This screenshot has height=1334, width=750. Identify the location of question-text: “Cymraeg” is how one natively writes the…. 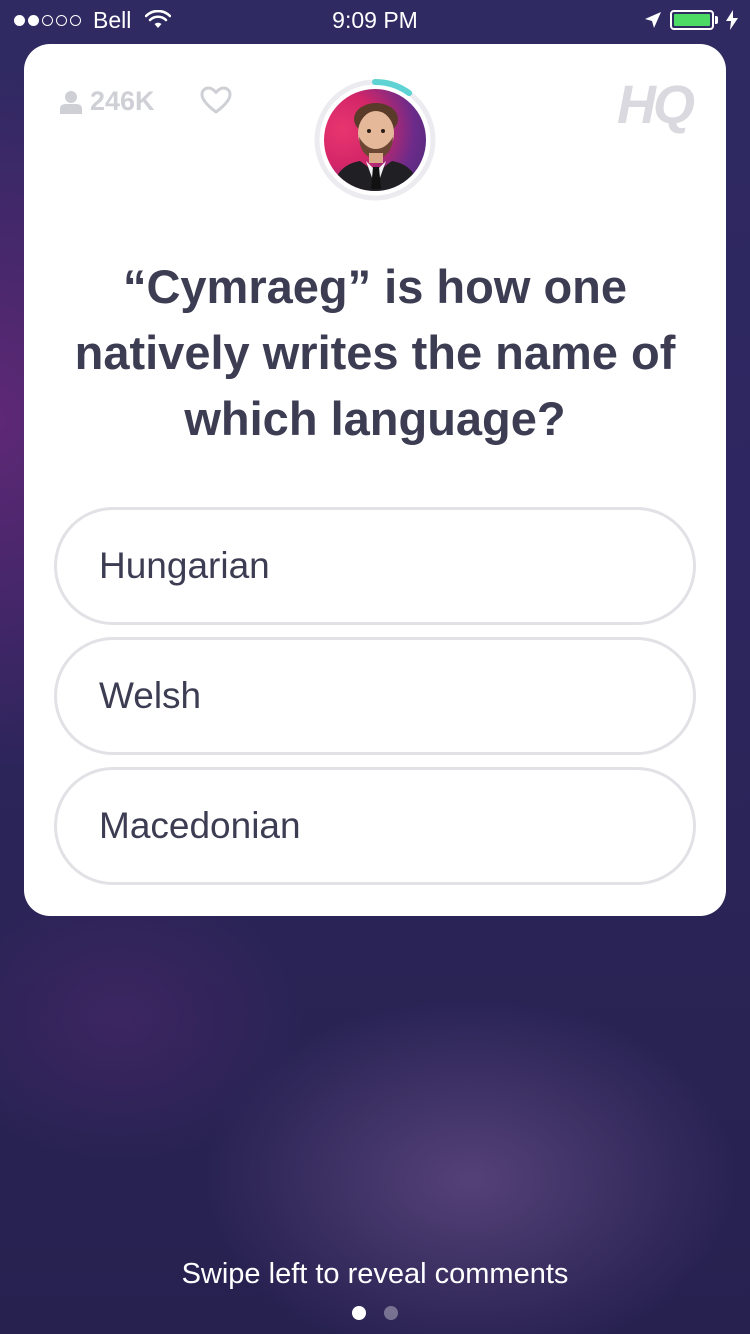
(375, 352).